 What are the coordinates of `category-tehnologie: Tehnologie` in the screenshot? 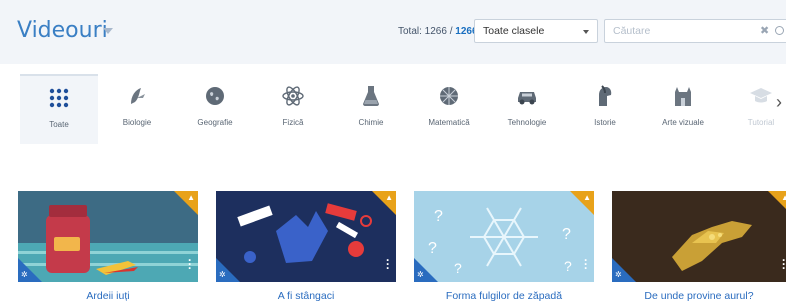 It's located at (527, 109).